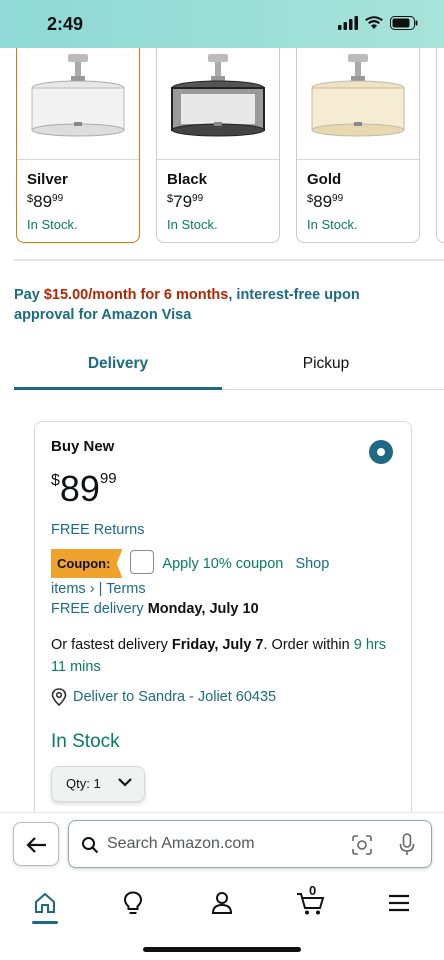 Image resolution: width=444 pixels, height=960 pixels. I want to click on hamburger-menu-icon, so click(399, 903).